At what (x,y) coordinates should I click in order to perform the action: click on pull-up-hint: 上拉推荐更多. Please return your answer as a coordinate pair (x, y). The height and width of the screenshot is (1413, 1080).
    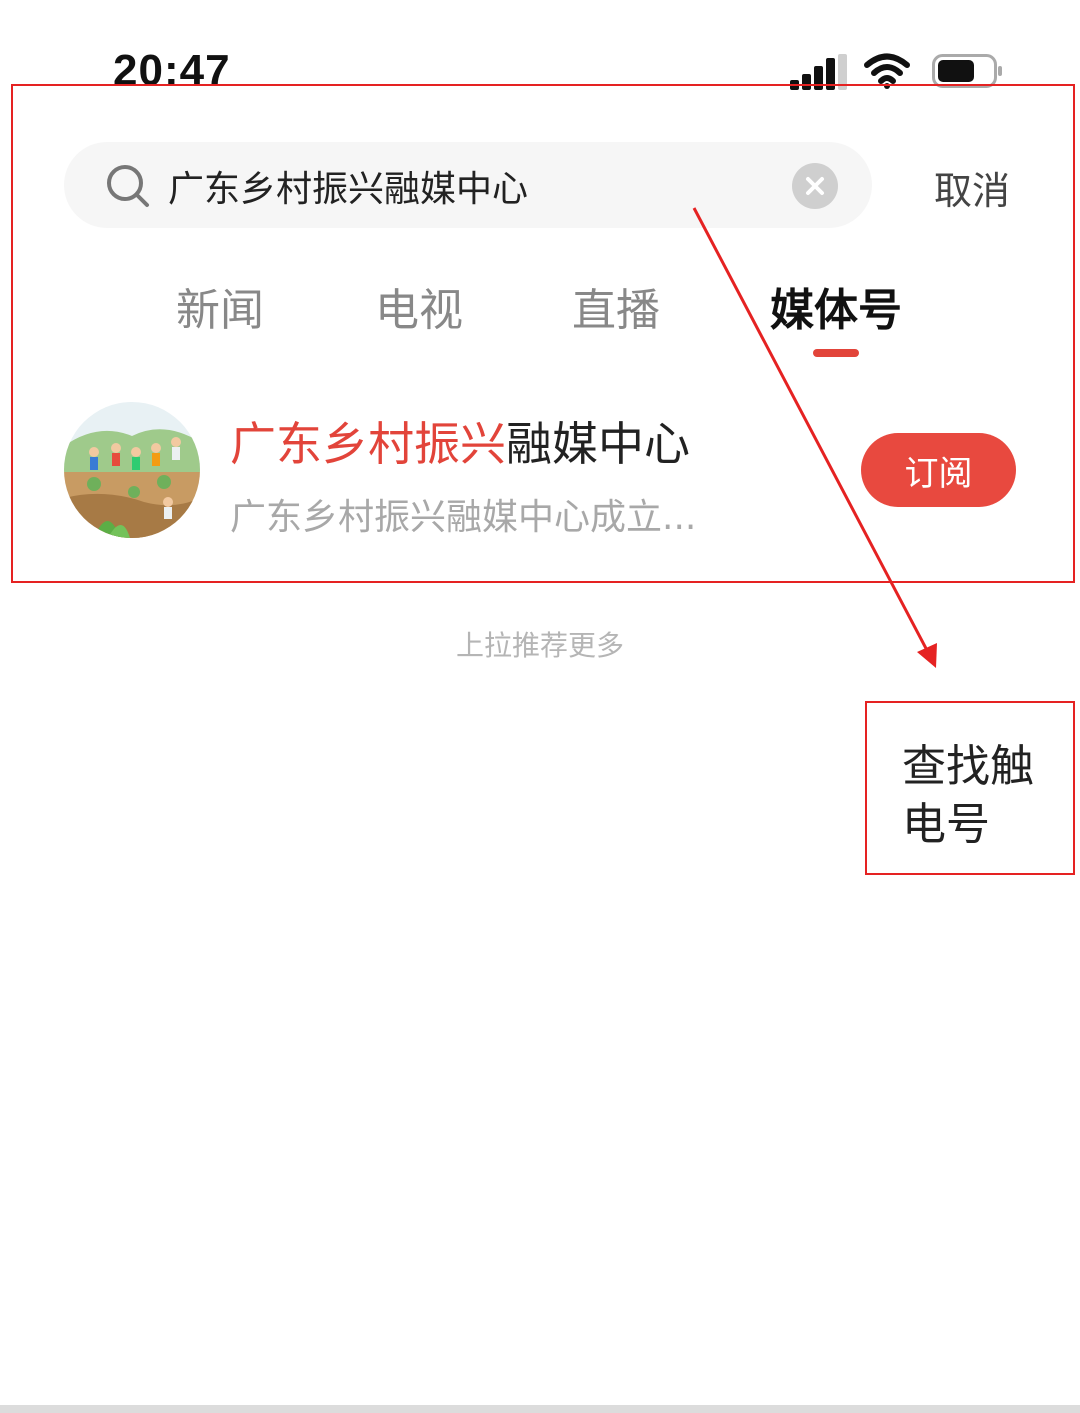
    Looking at the image, I should click on (539, 645).